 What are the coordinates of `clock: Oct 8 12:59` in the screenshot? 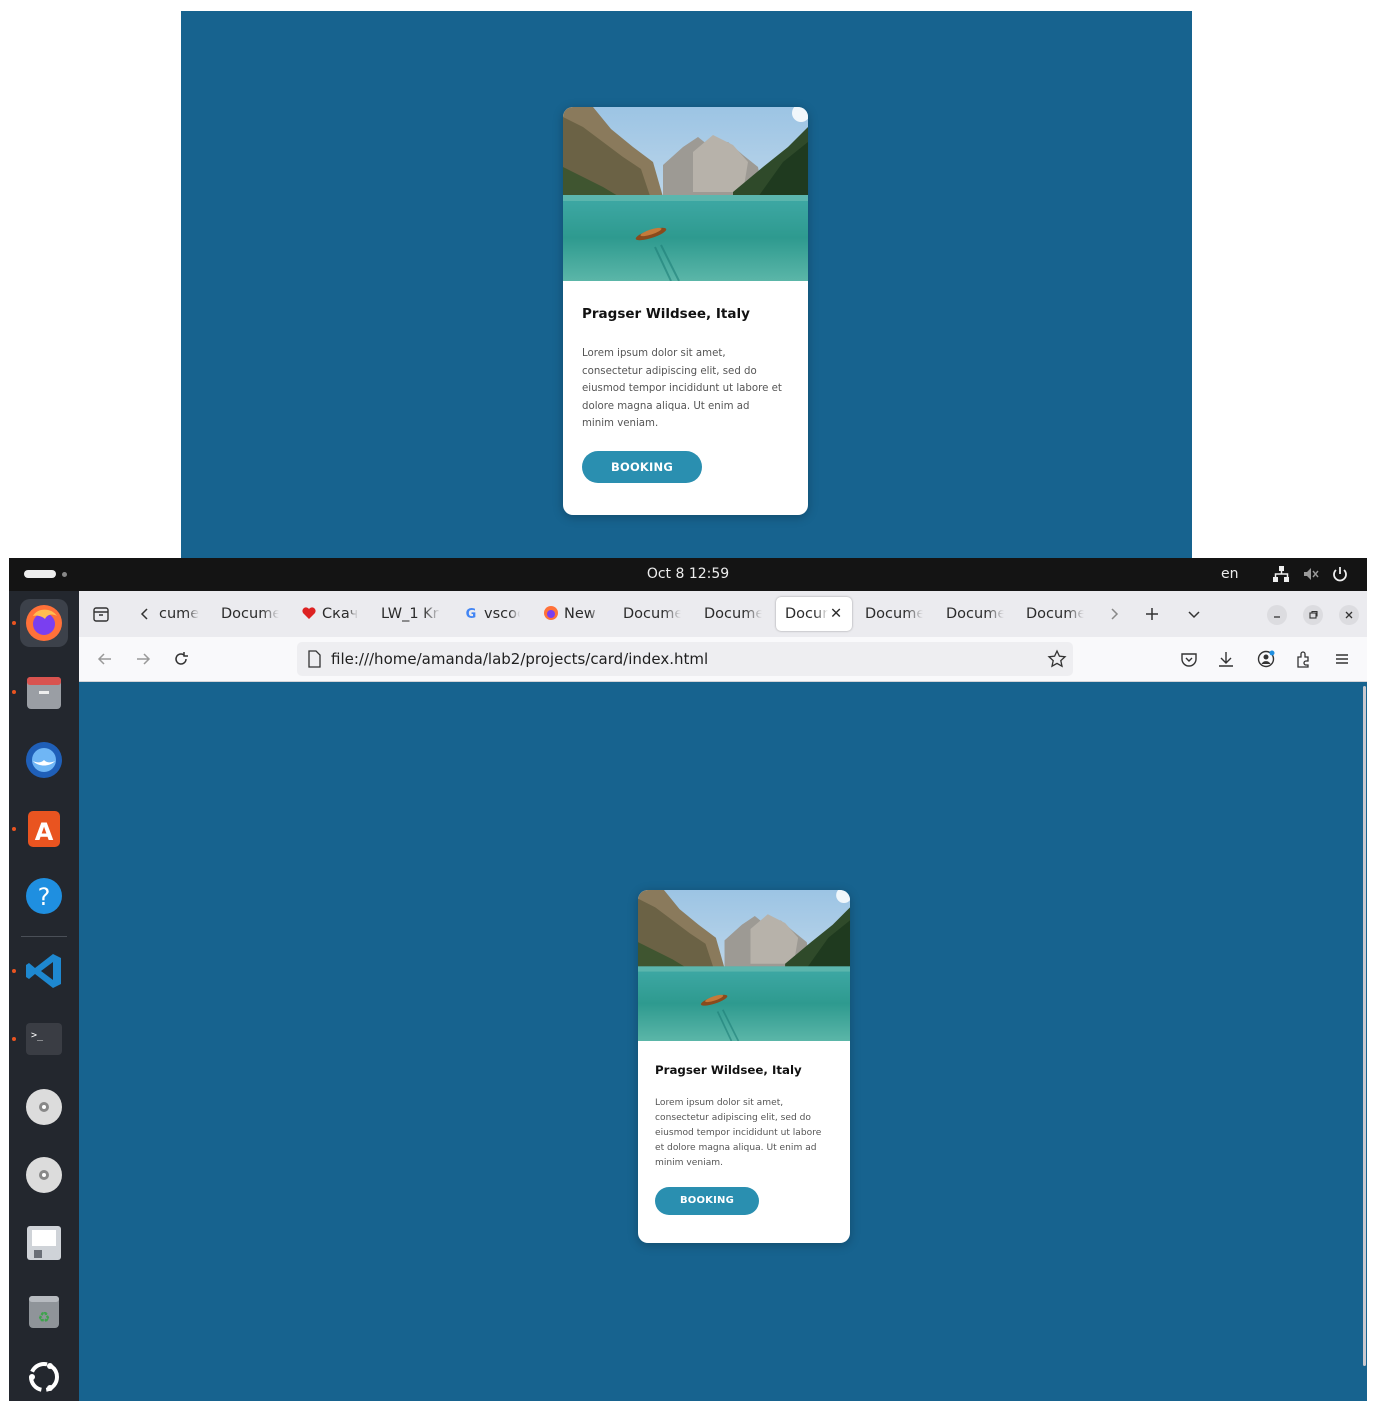 It's located at (688, 574).